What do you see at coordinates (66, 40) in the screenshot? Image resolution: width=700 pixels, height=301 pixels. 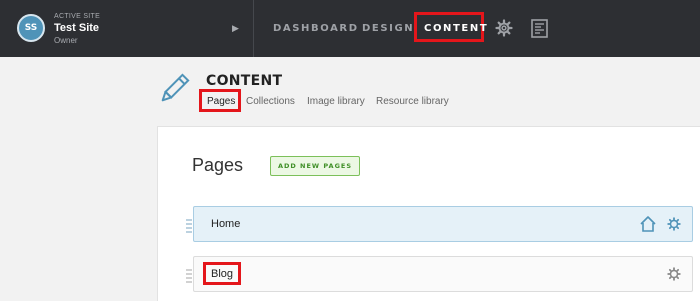 I see `site-role: Owner` at bounding box center [66, 40].